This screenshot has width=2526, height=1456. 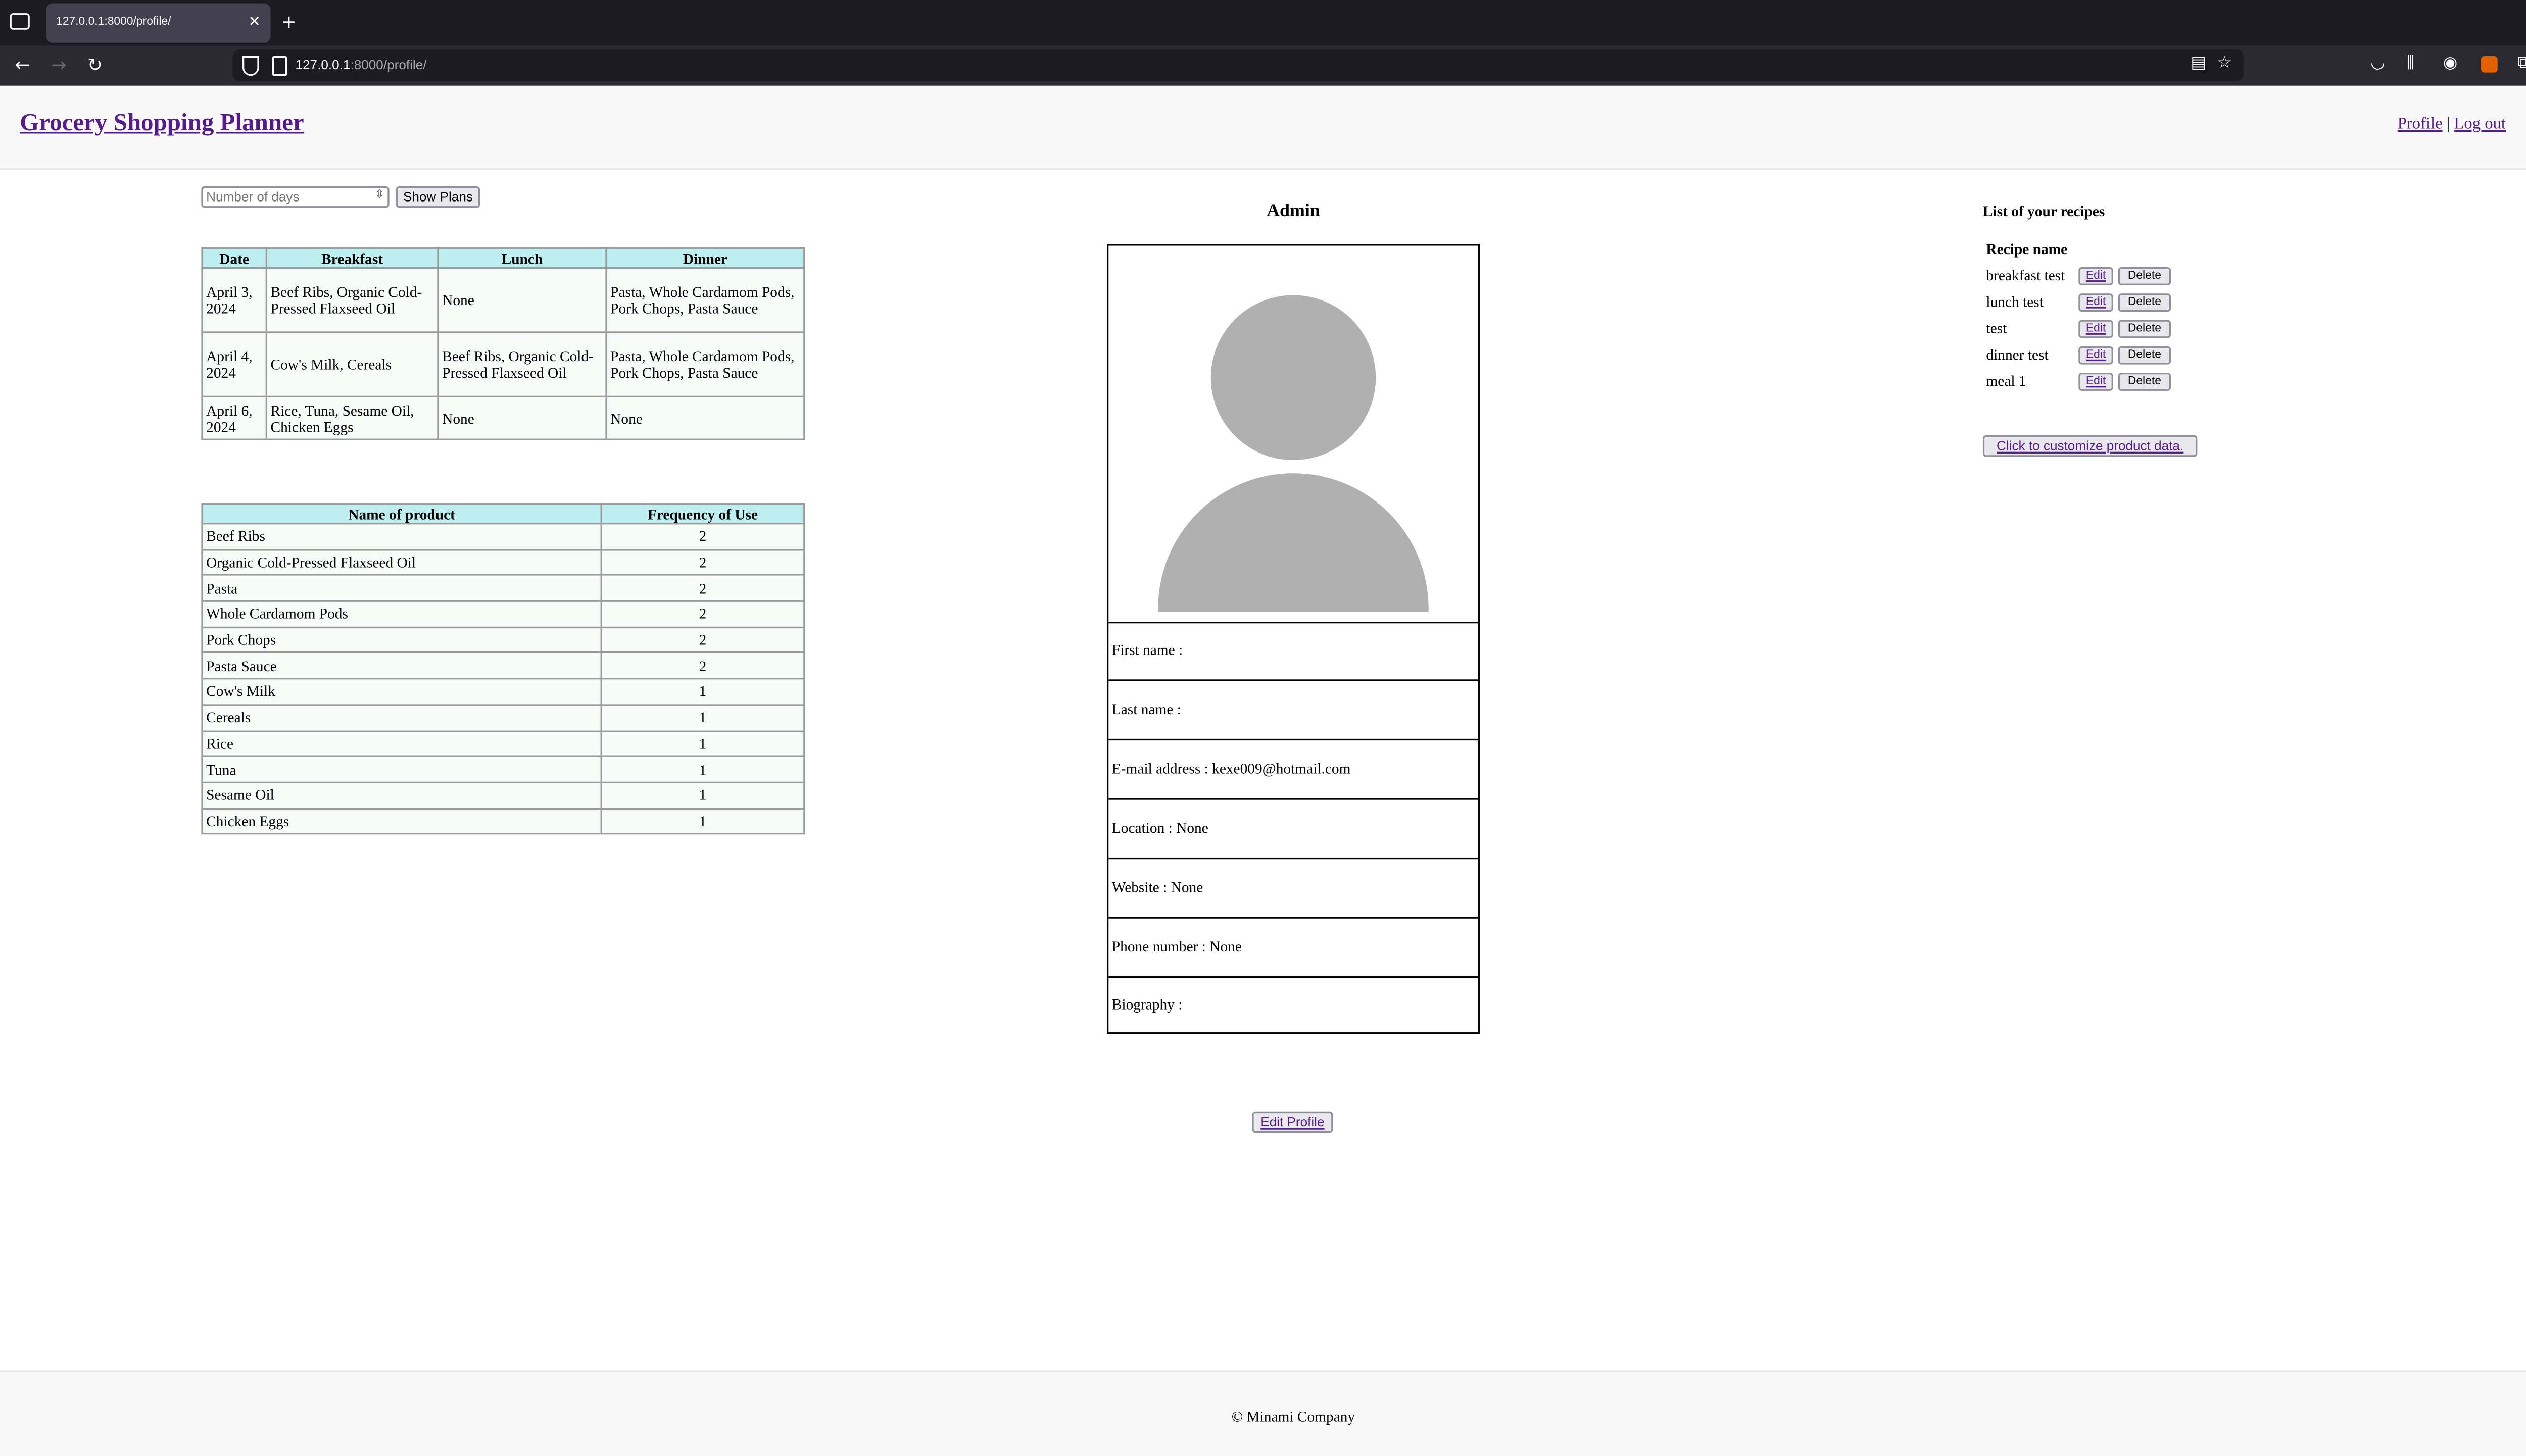 What do you see at coordinates (1176, 947) in the screenshot?
I see `phone-text: Phone number : None` at bounding box center [1176, 947].